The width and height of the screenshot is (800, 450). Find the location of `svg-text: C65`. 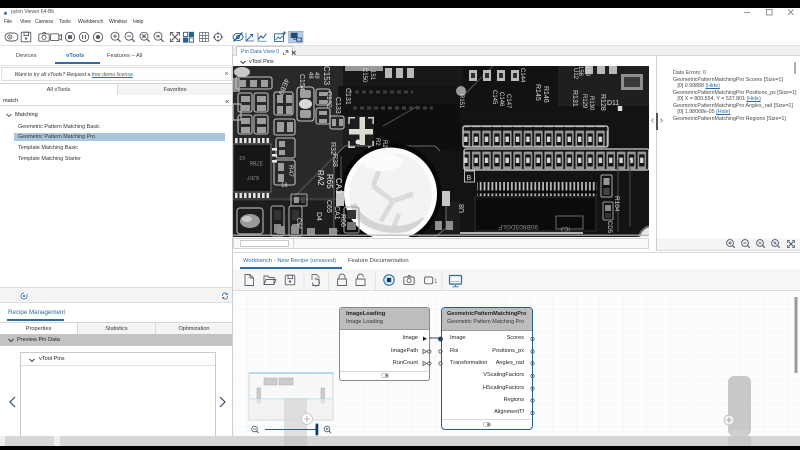

svg-text: C65 is located at coordinates (328, 206).